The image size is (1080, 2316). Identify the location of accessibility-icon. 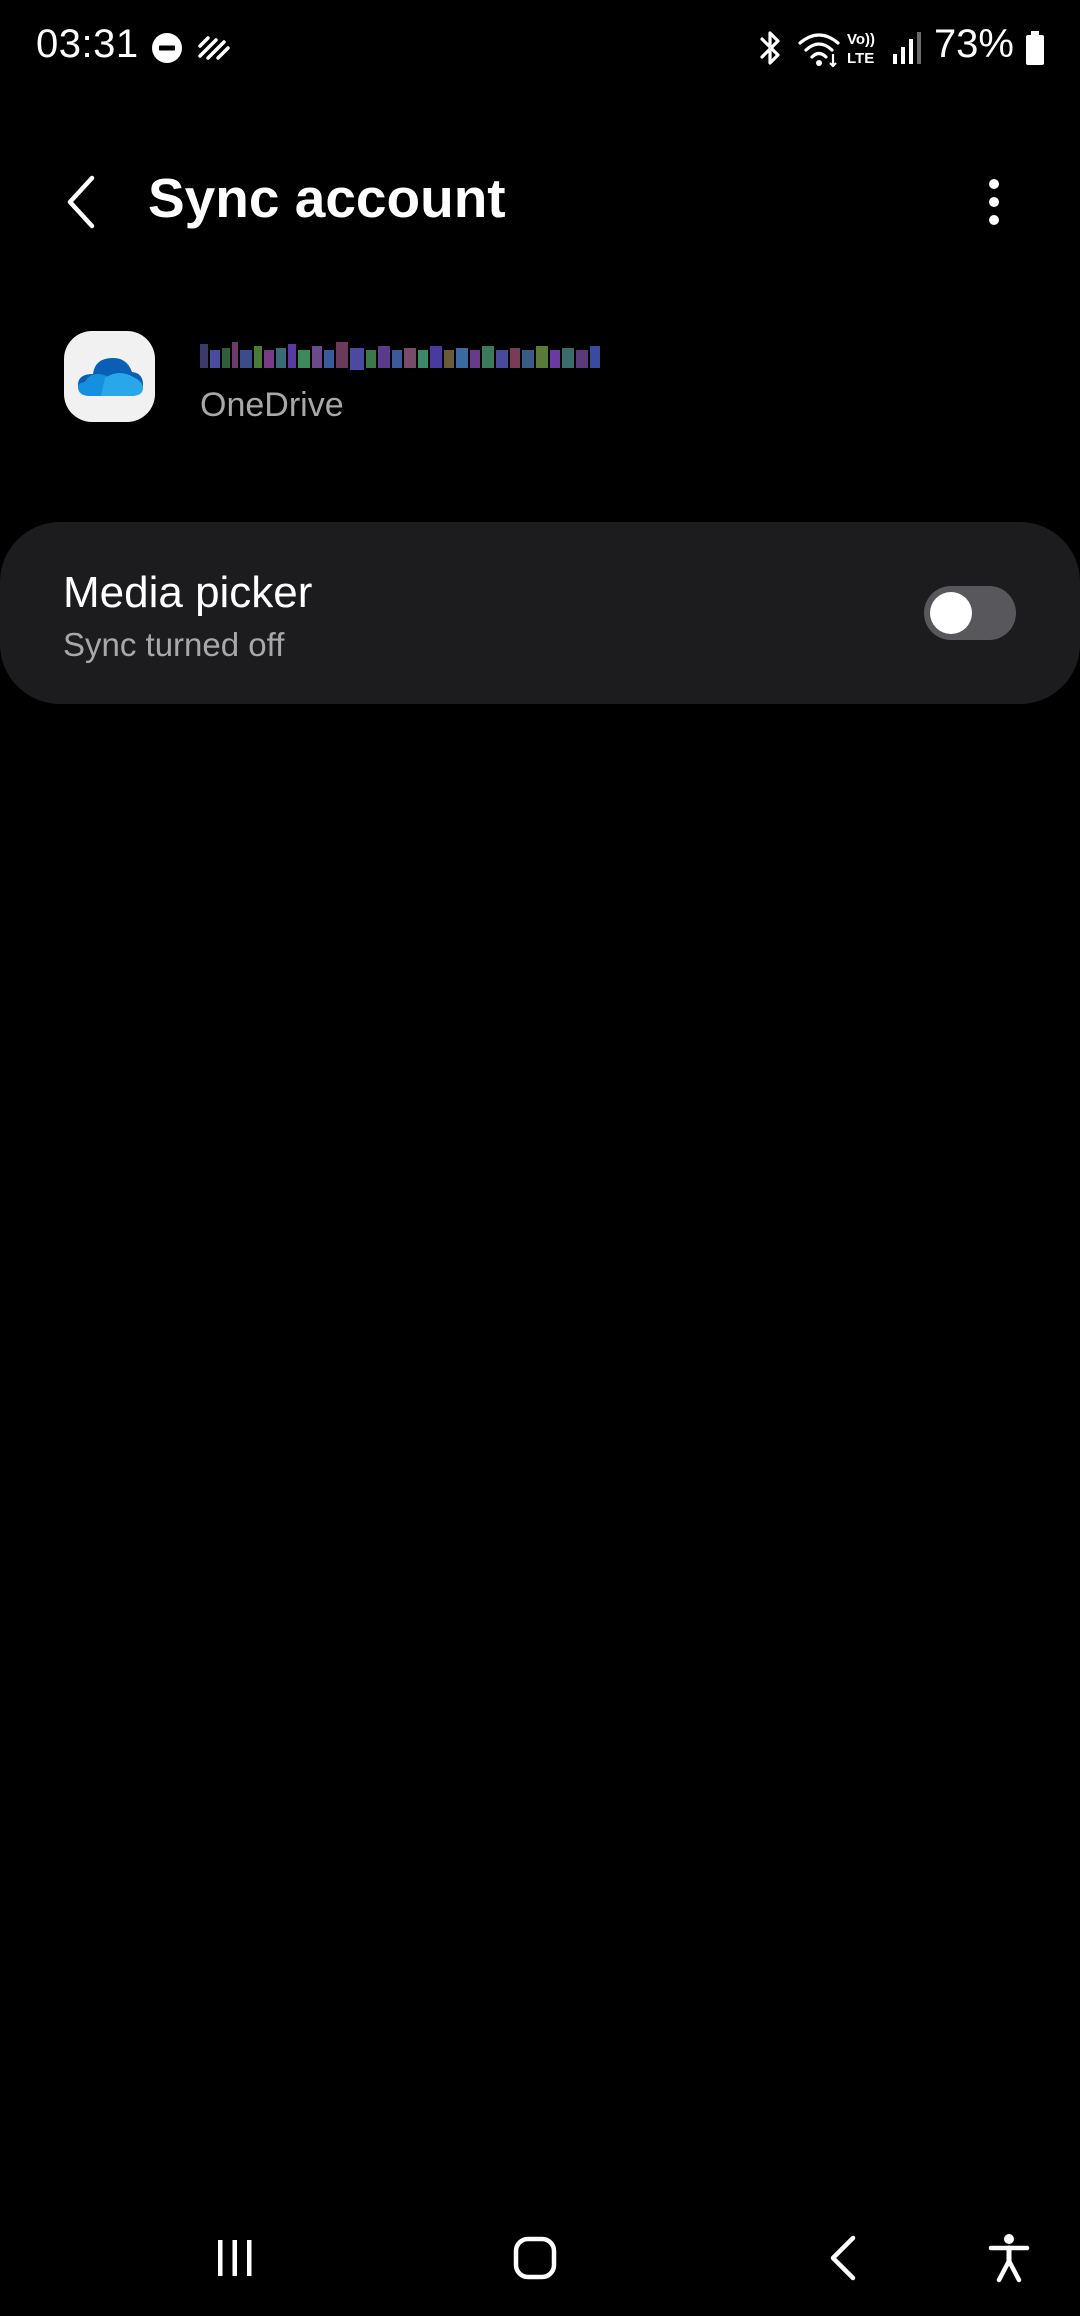
(1009, 2258).